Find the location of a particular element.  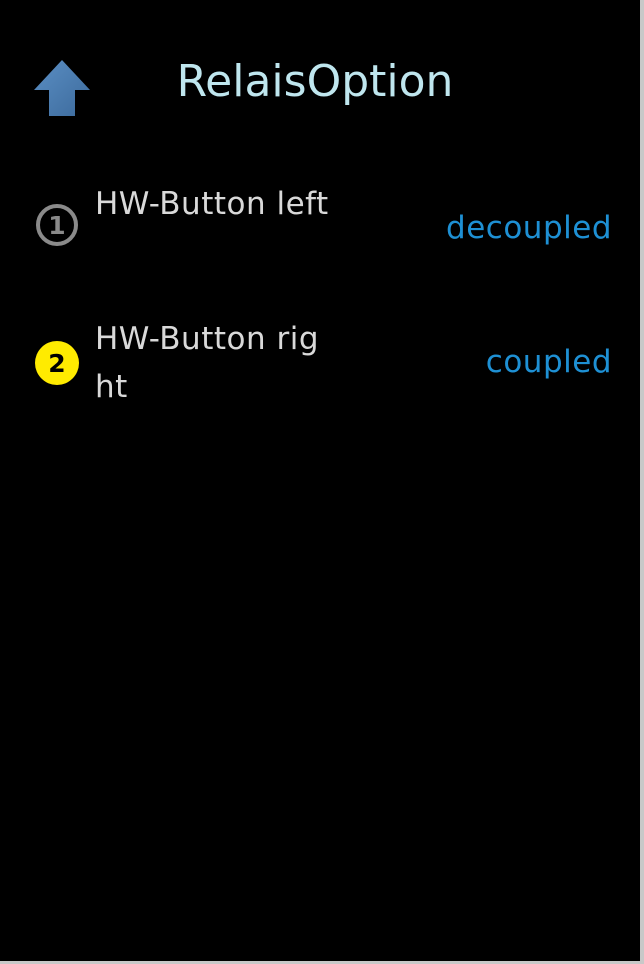

option-index: 1 is located at coordinates (56, 225).